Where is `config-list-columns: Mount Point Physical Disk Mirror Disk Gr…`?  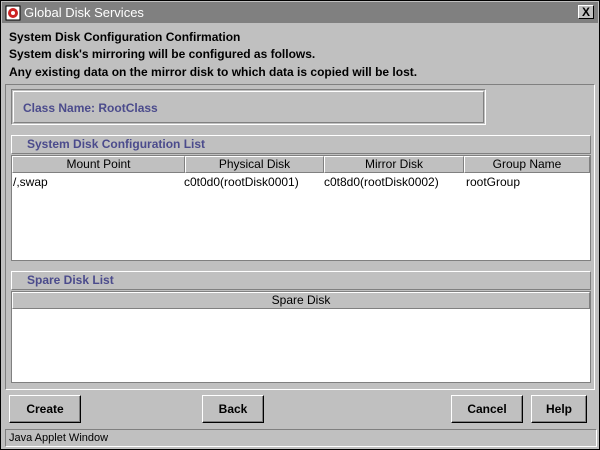
config-list-columns: Mount Point Physical Disk Mirror Disk Gr… is located at coordinates (301, 164).